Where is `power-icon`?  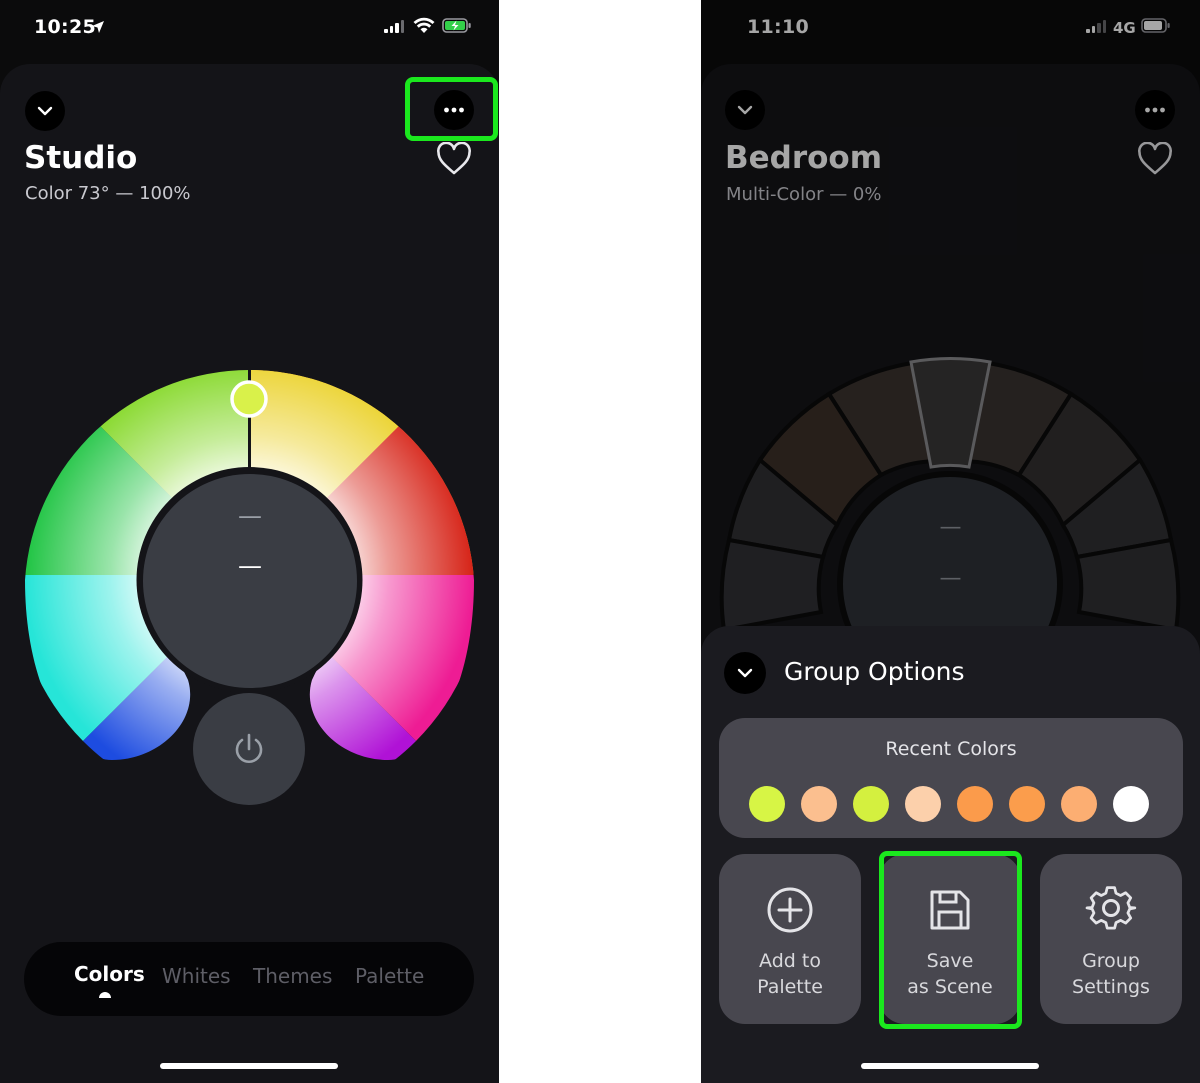
power-icon is located at coordinates (249, 748).